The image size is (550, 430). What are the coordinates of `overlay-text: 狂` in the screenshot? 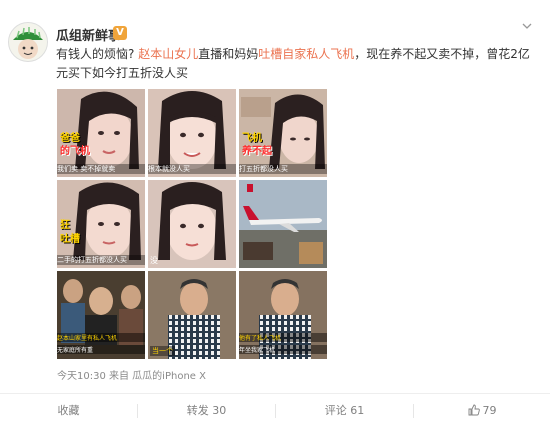 It's located at (65, 225).